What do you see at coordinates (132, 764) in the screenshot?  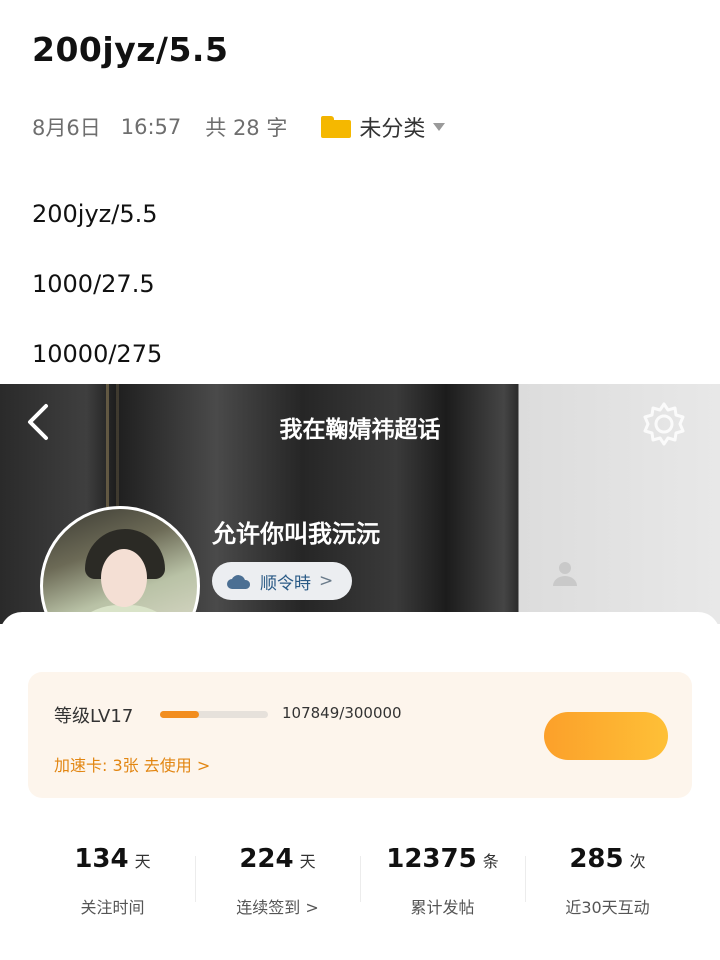 I see `boost-card-link: 加速卡: 3张 去使用 >` at bounding box center [132, 764].